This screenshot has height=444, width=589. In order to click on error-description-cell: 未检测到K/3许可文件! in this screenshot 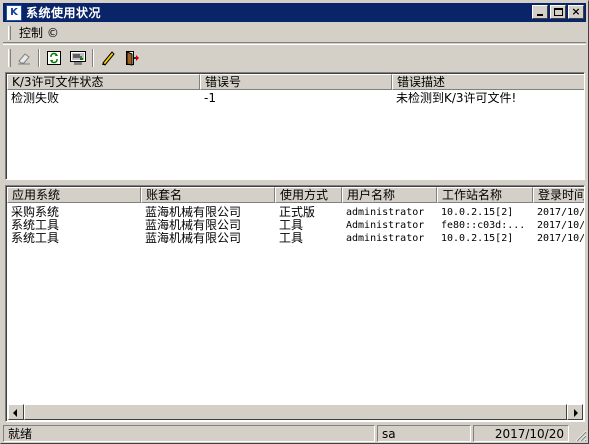, I will do `click(456, 98)`.